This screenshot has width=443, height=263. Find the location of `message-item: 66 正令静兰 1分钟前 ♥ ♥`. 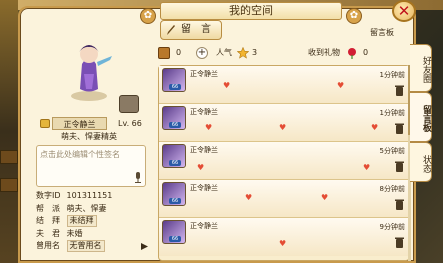

message-item: 66 正令静兰 1分钟前 ♥ ♥ is located at coordinates (284, 85).